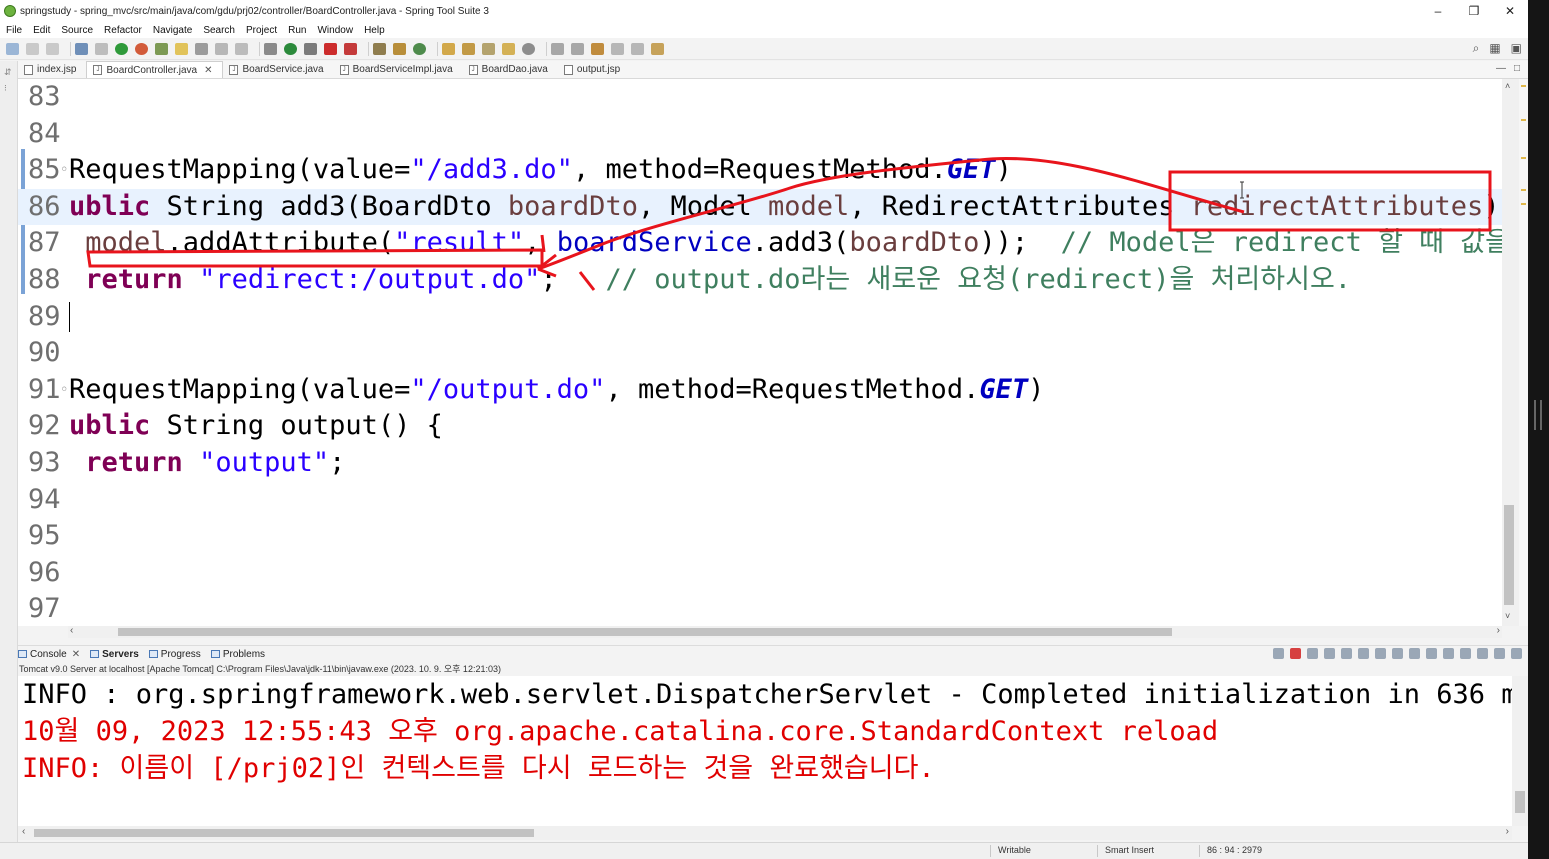 This screenshot has height=859, width=1549. Describe the element at coordinates (141, 48) in the screenshot. I see `spring-boot-icon` at that location.